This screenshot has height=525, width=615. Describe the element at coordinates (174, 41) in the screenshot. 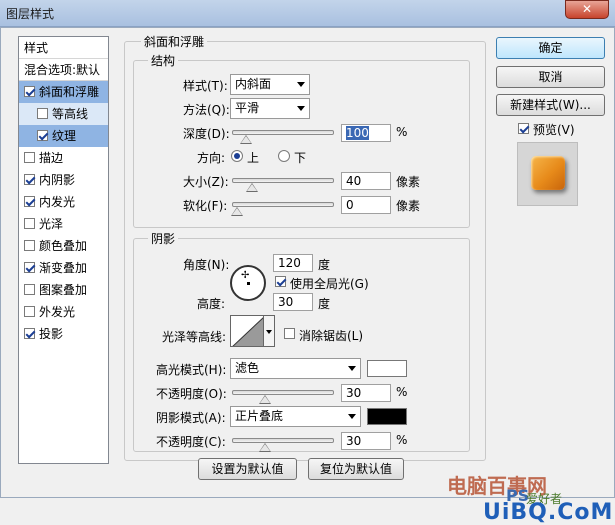

I see `bevel-emboss-title: 斜面和浮雕` at that location.